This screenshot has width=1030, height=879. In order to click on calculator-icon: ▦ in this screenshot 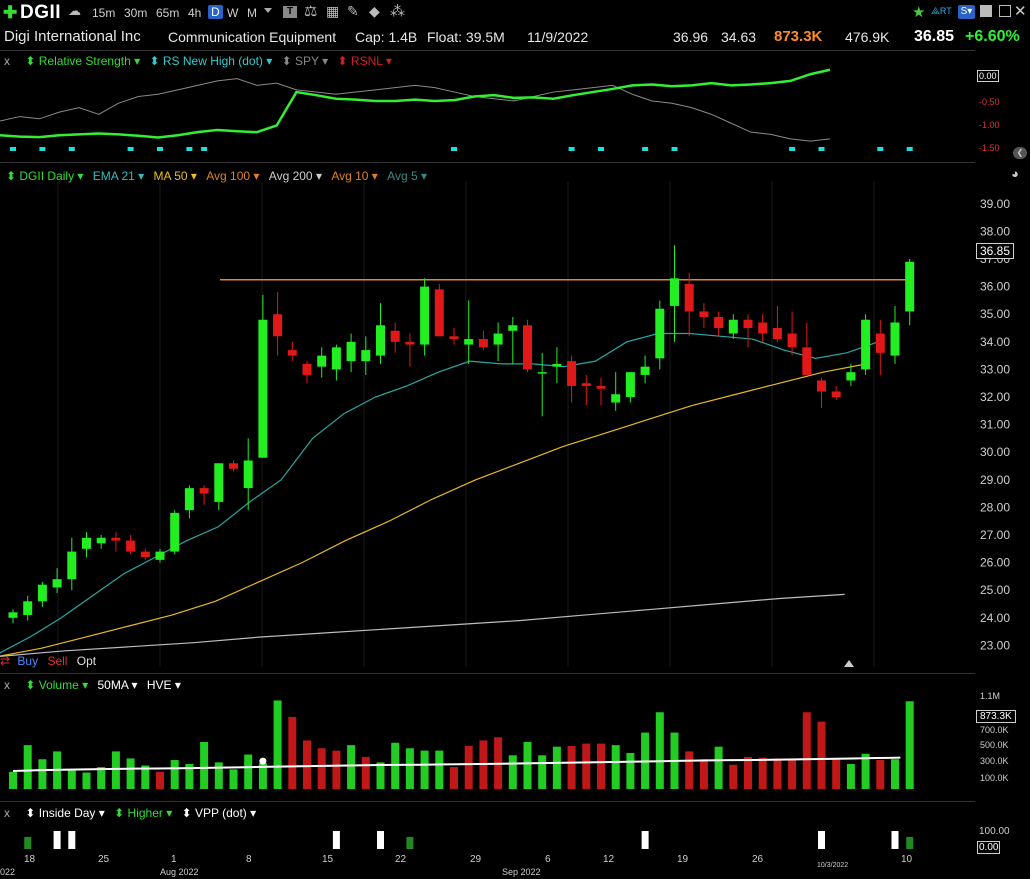, I will do `click(332, 11)`.